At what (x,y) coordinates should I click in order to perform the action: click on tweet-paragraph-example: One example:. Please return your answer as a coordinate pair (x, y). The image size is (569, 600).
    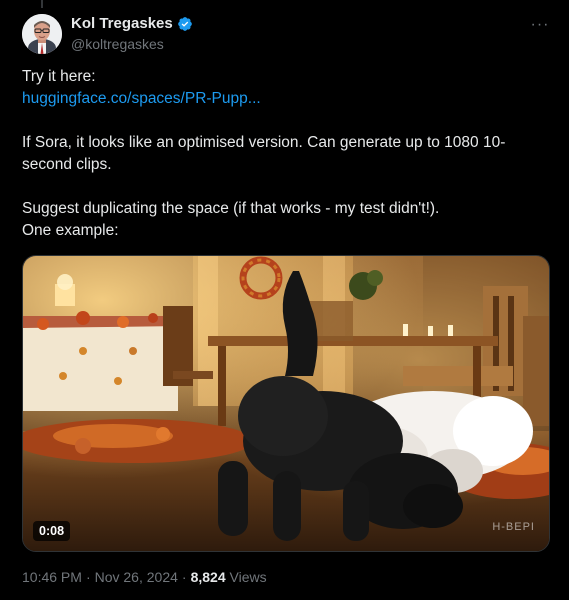
    Looking at the image, I should click on (70, 230).